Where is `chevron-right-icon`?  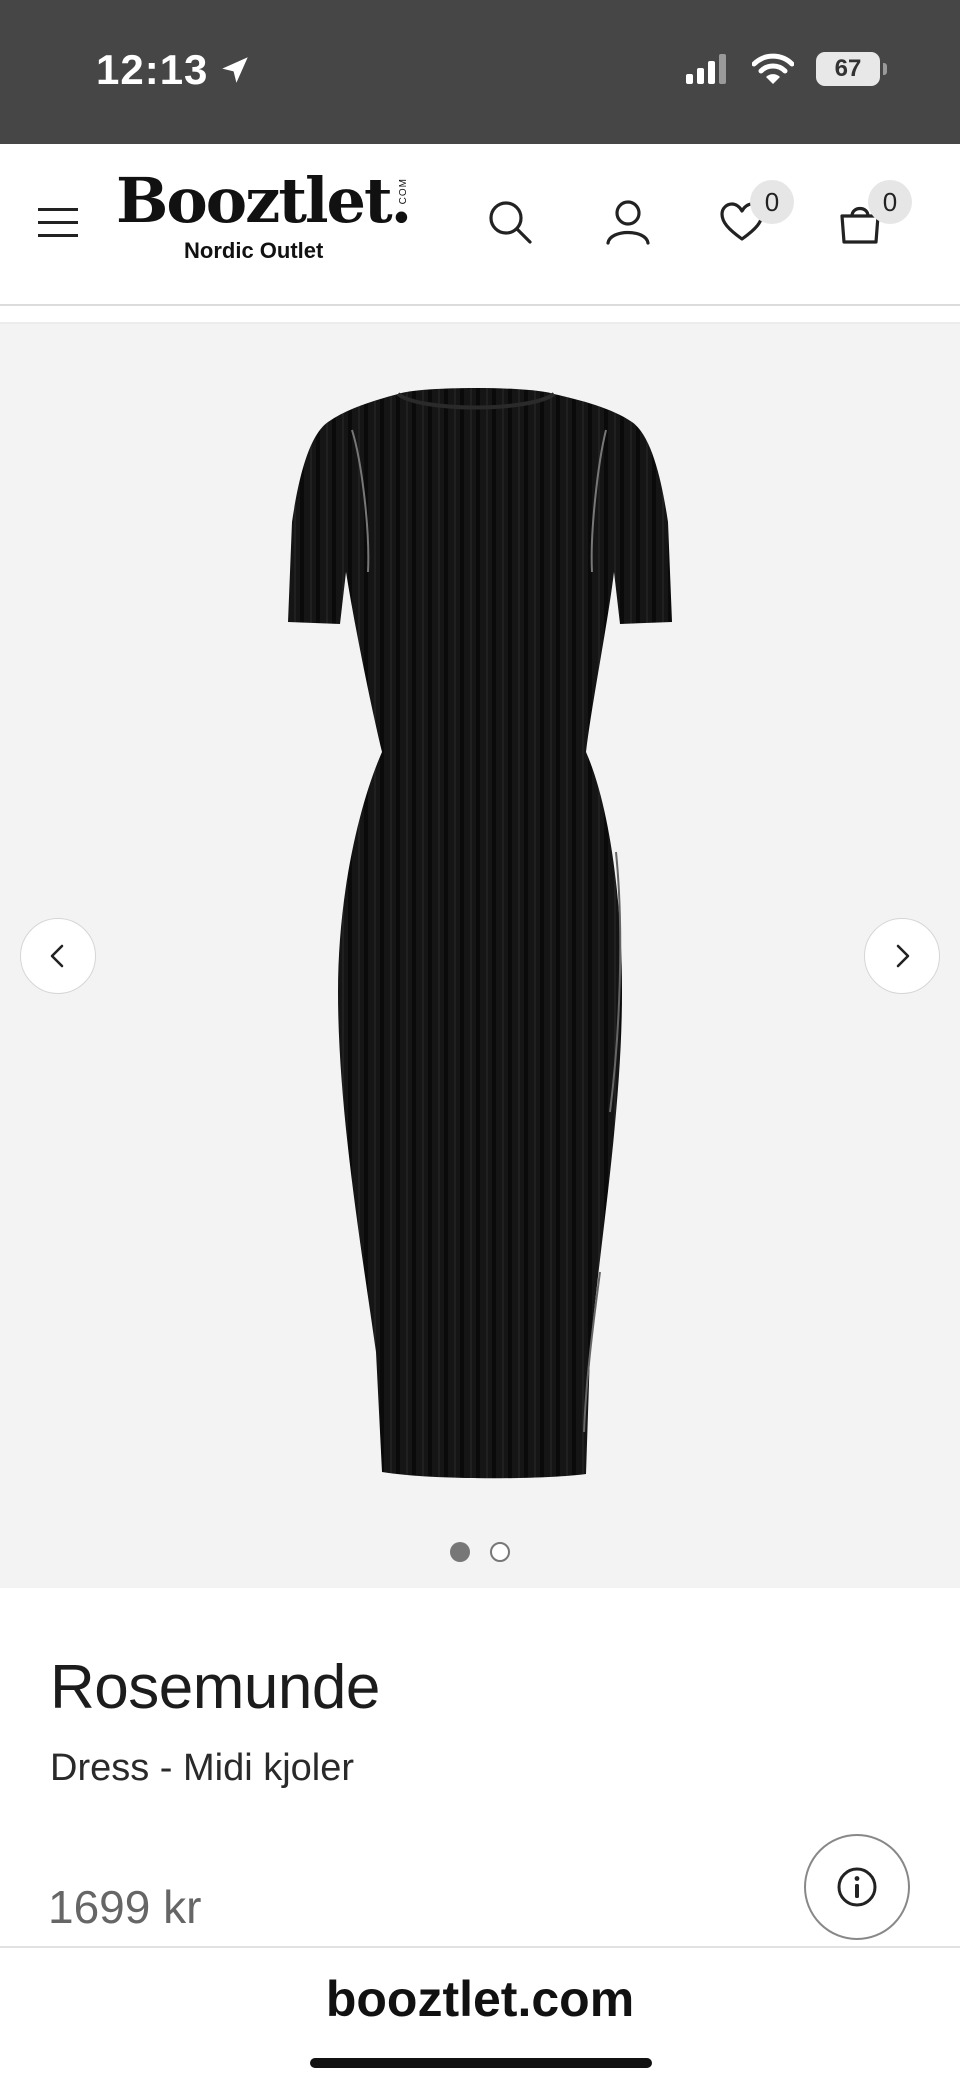 chevron-right-icon is located at coordinates (903, 956).